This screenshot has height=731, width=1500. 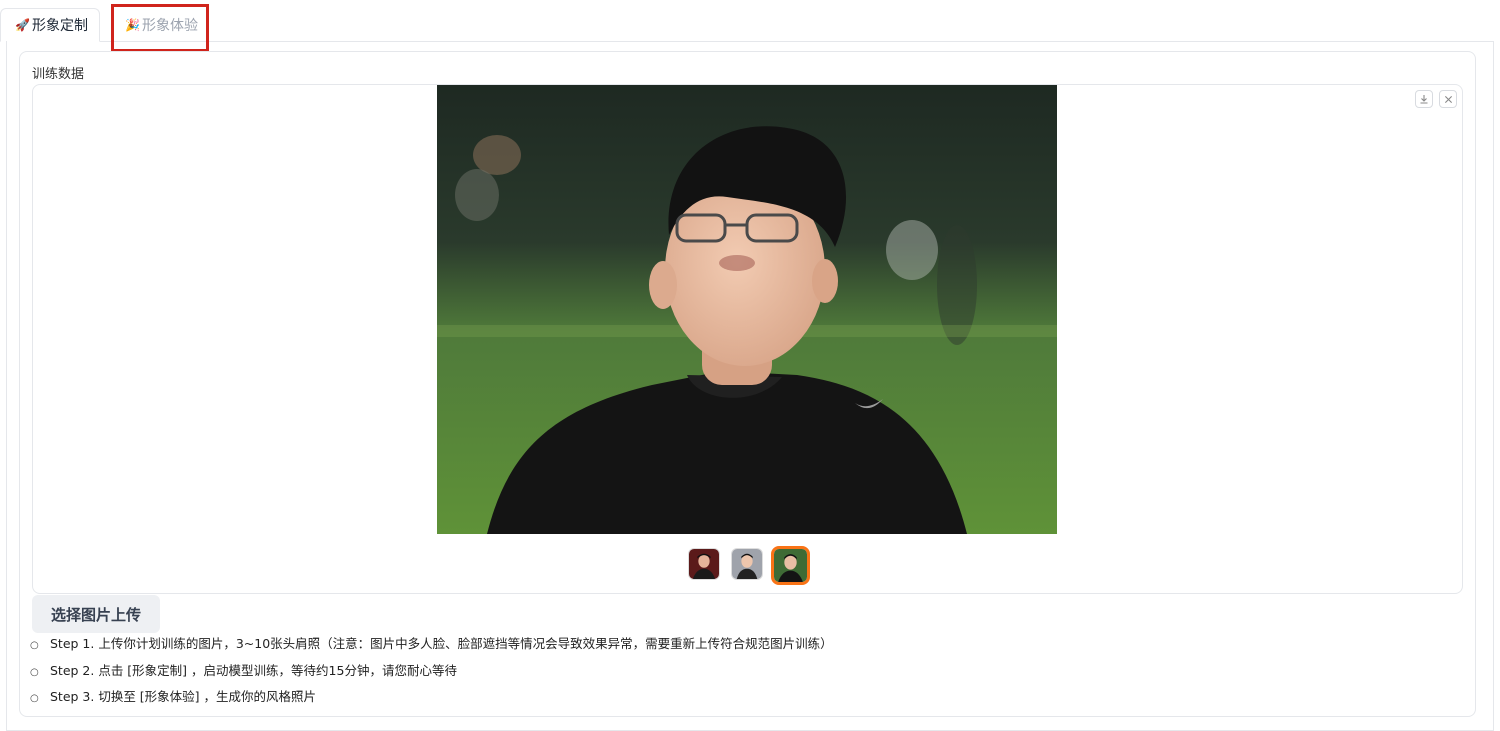 I want to click on tab-label: 形象定制, so click(x=59, y=26).